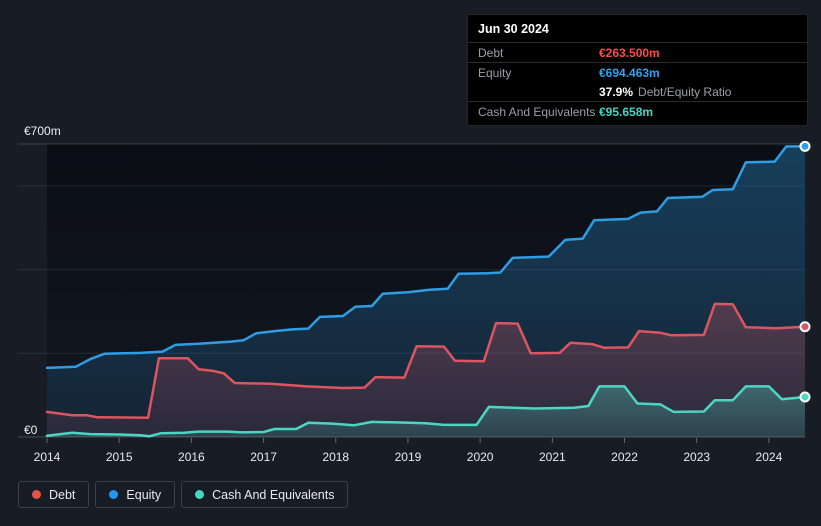 The image size is (821, 526). I want to click on x-axis-label-2020: 2020, so click(480, 457).